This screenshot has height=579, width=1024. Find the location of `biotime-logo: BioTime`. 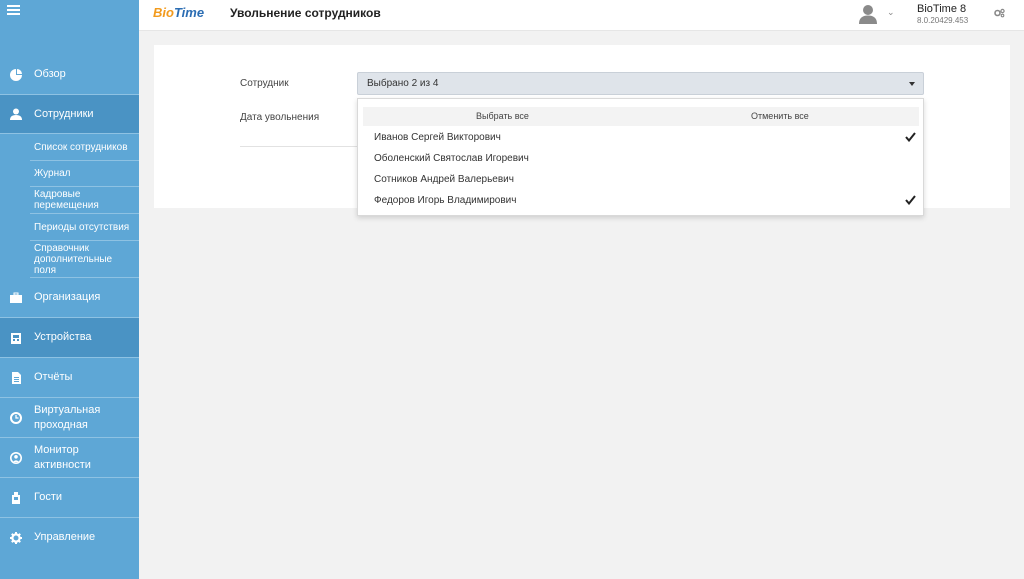

biotime-logo: BioTime is located at coordinates (178, 12).